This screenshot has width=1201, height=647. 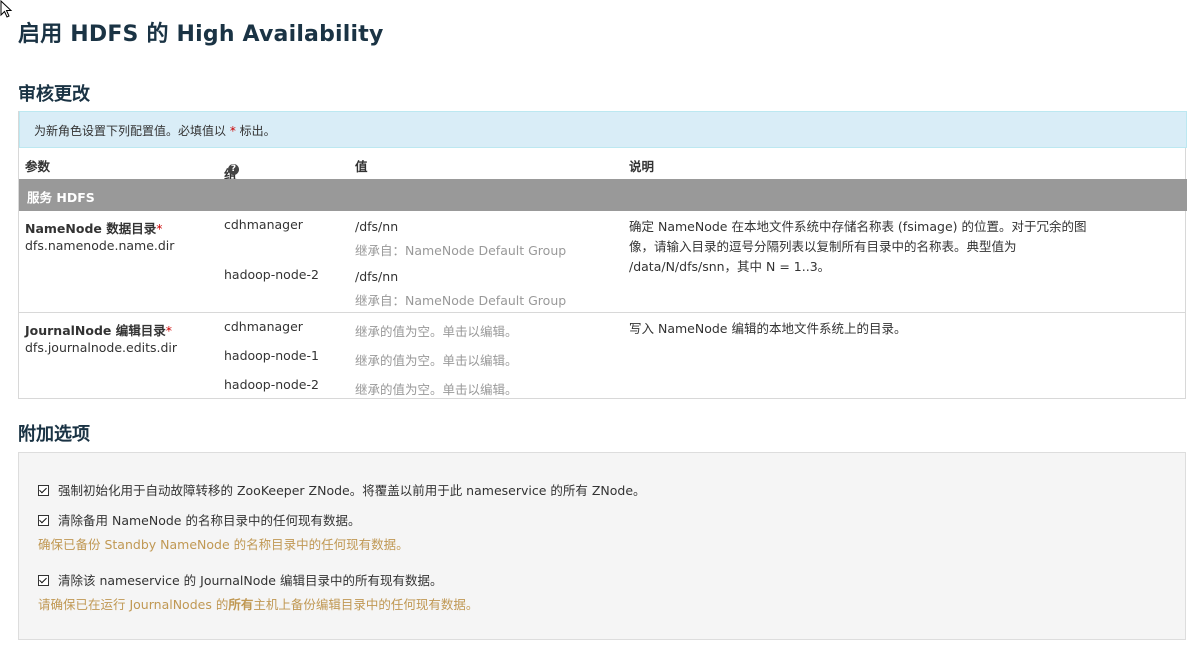 I want to click on param-name-label: JournalNode 编辑目录, so click(x=95, y=330).